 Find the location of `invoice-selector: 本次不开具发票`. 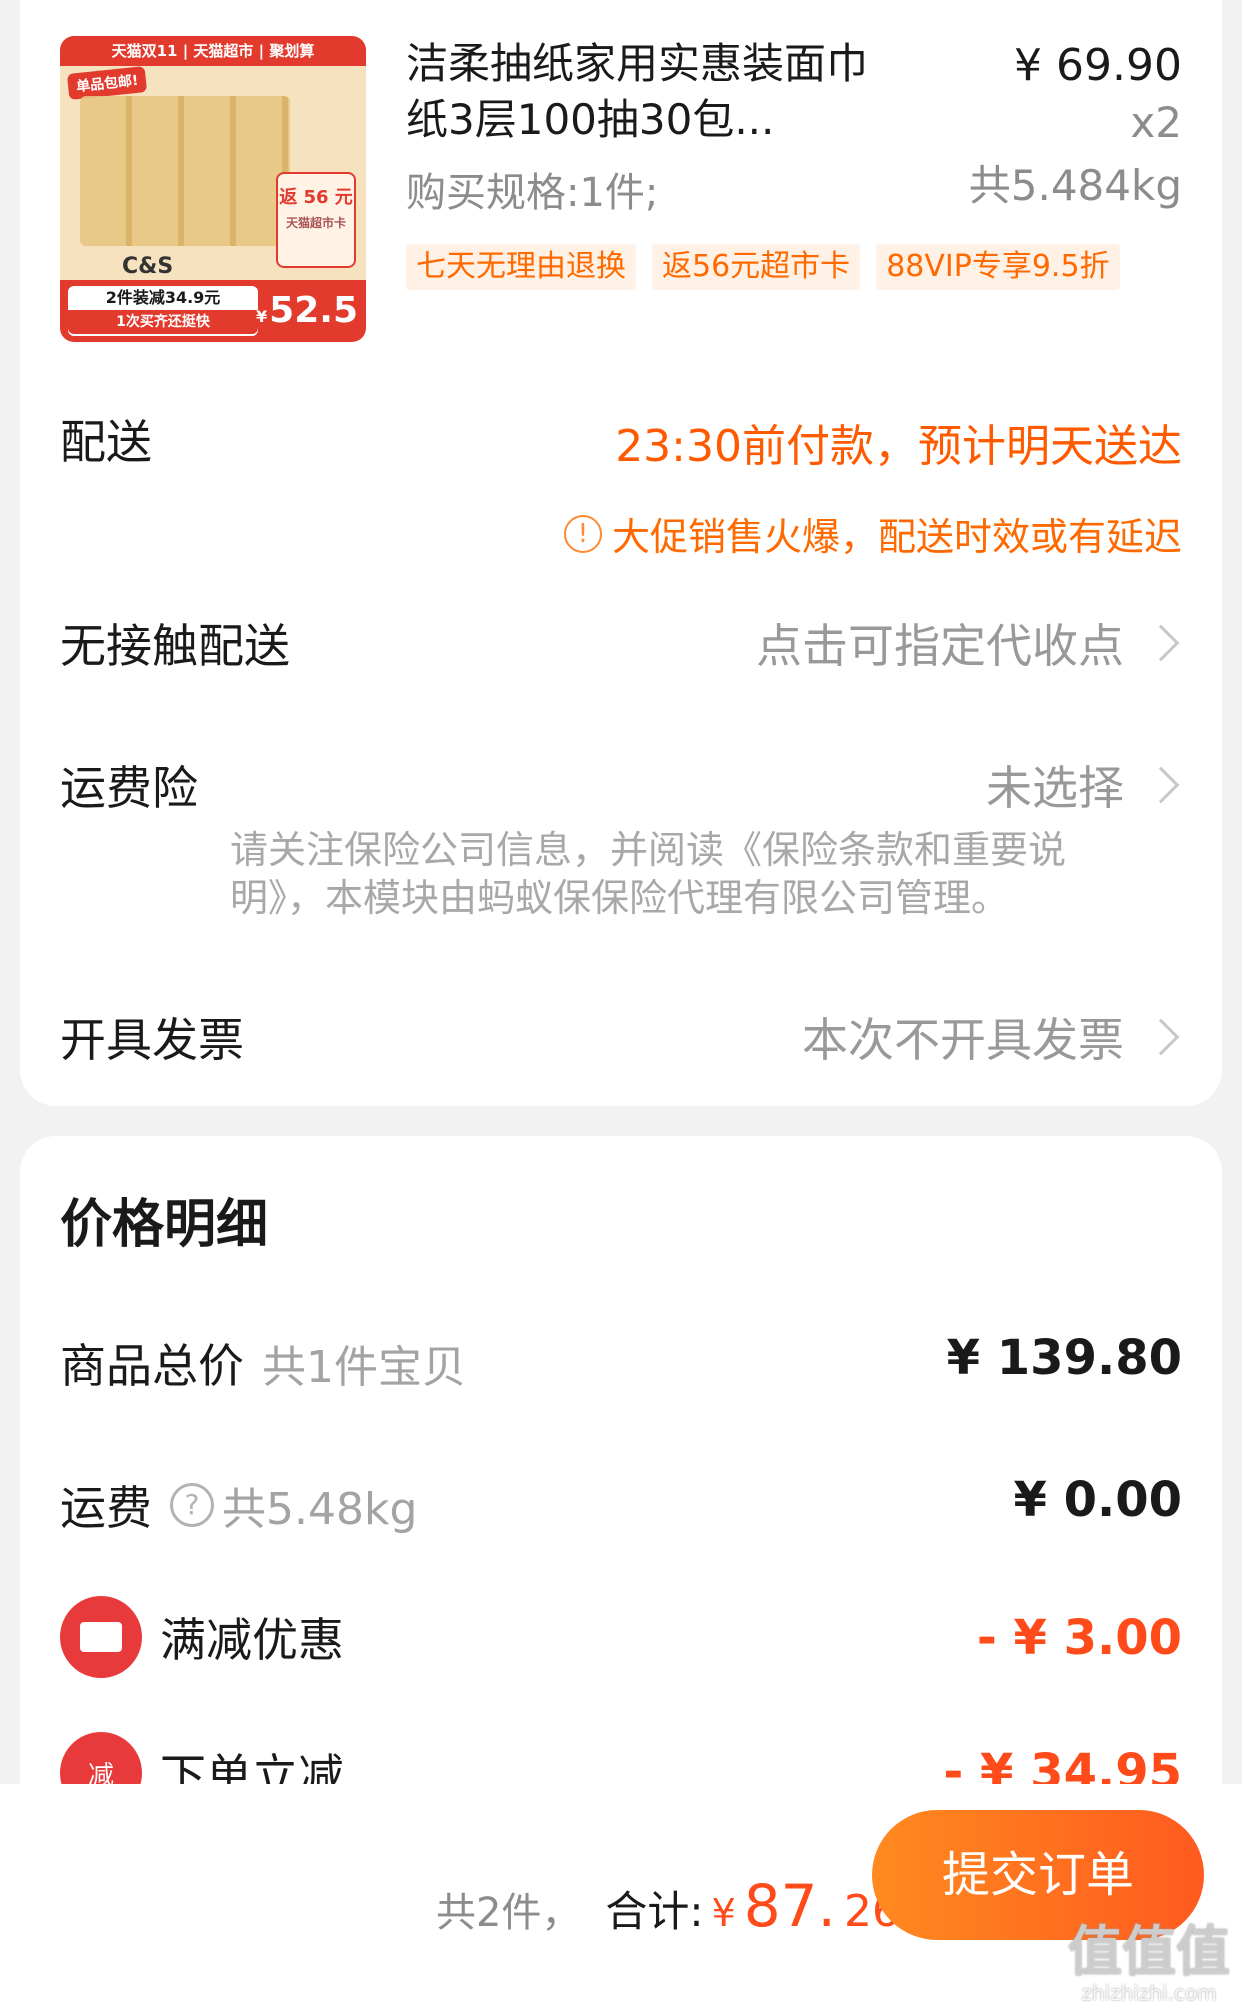

invoice-selector: 本次不开具发票 is located at coordinates (992, 1037).